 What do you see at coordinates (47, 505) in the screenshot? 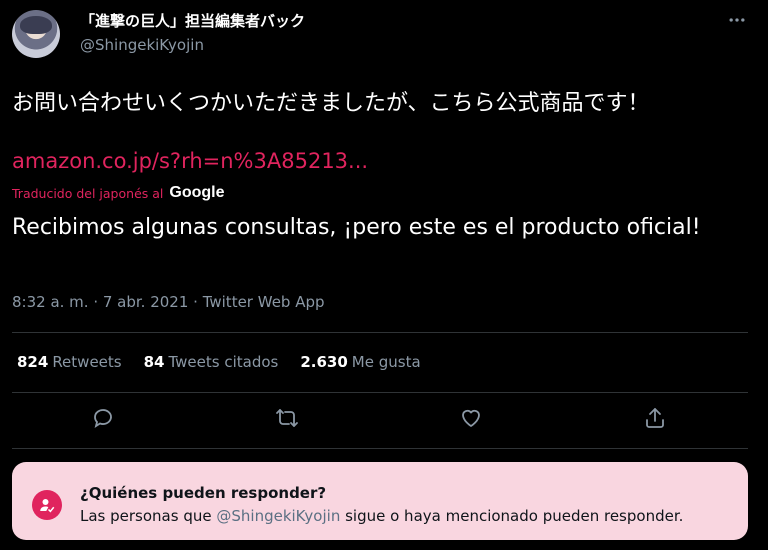
I see `mention-user-icon` at bounding box center [47, 505].